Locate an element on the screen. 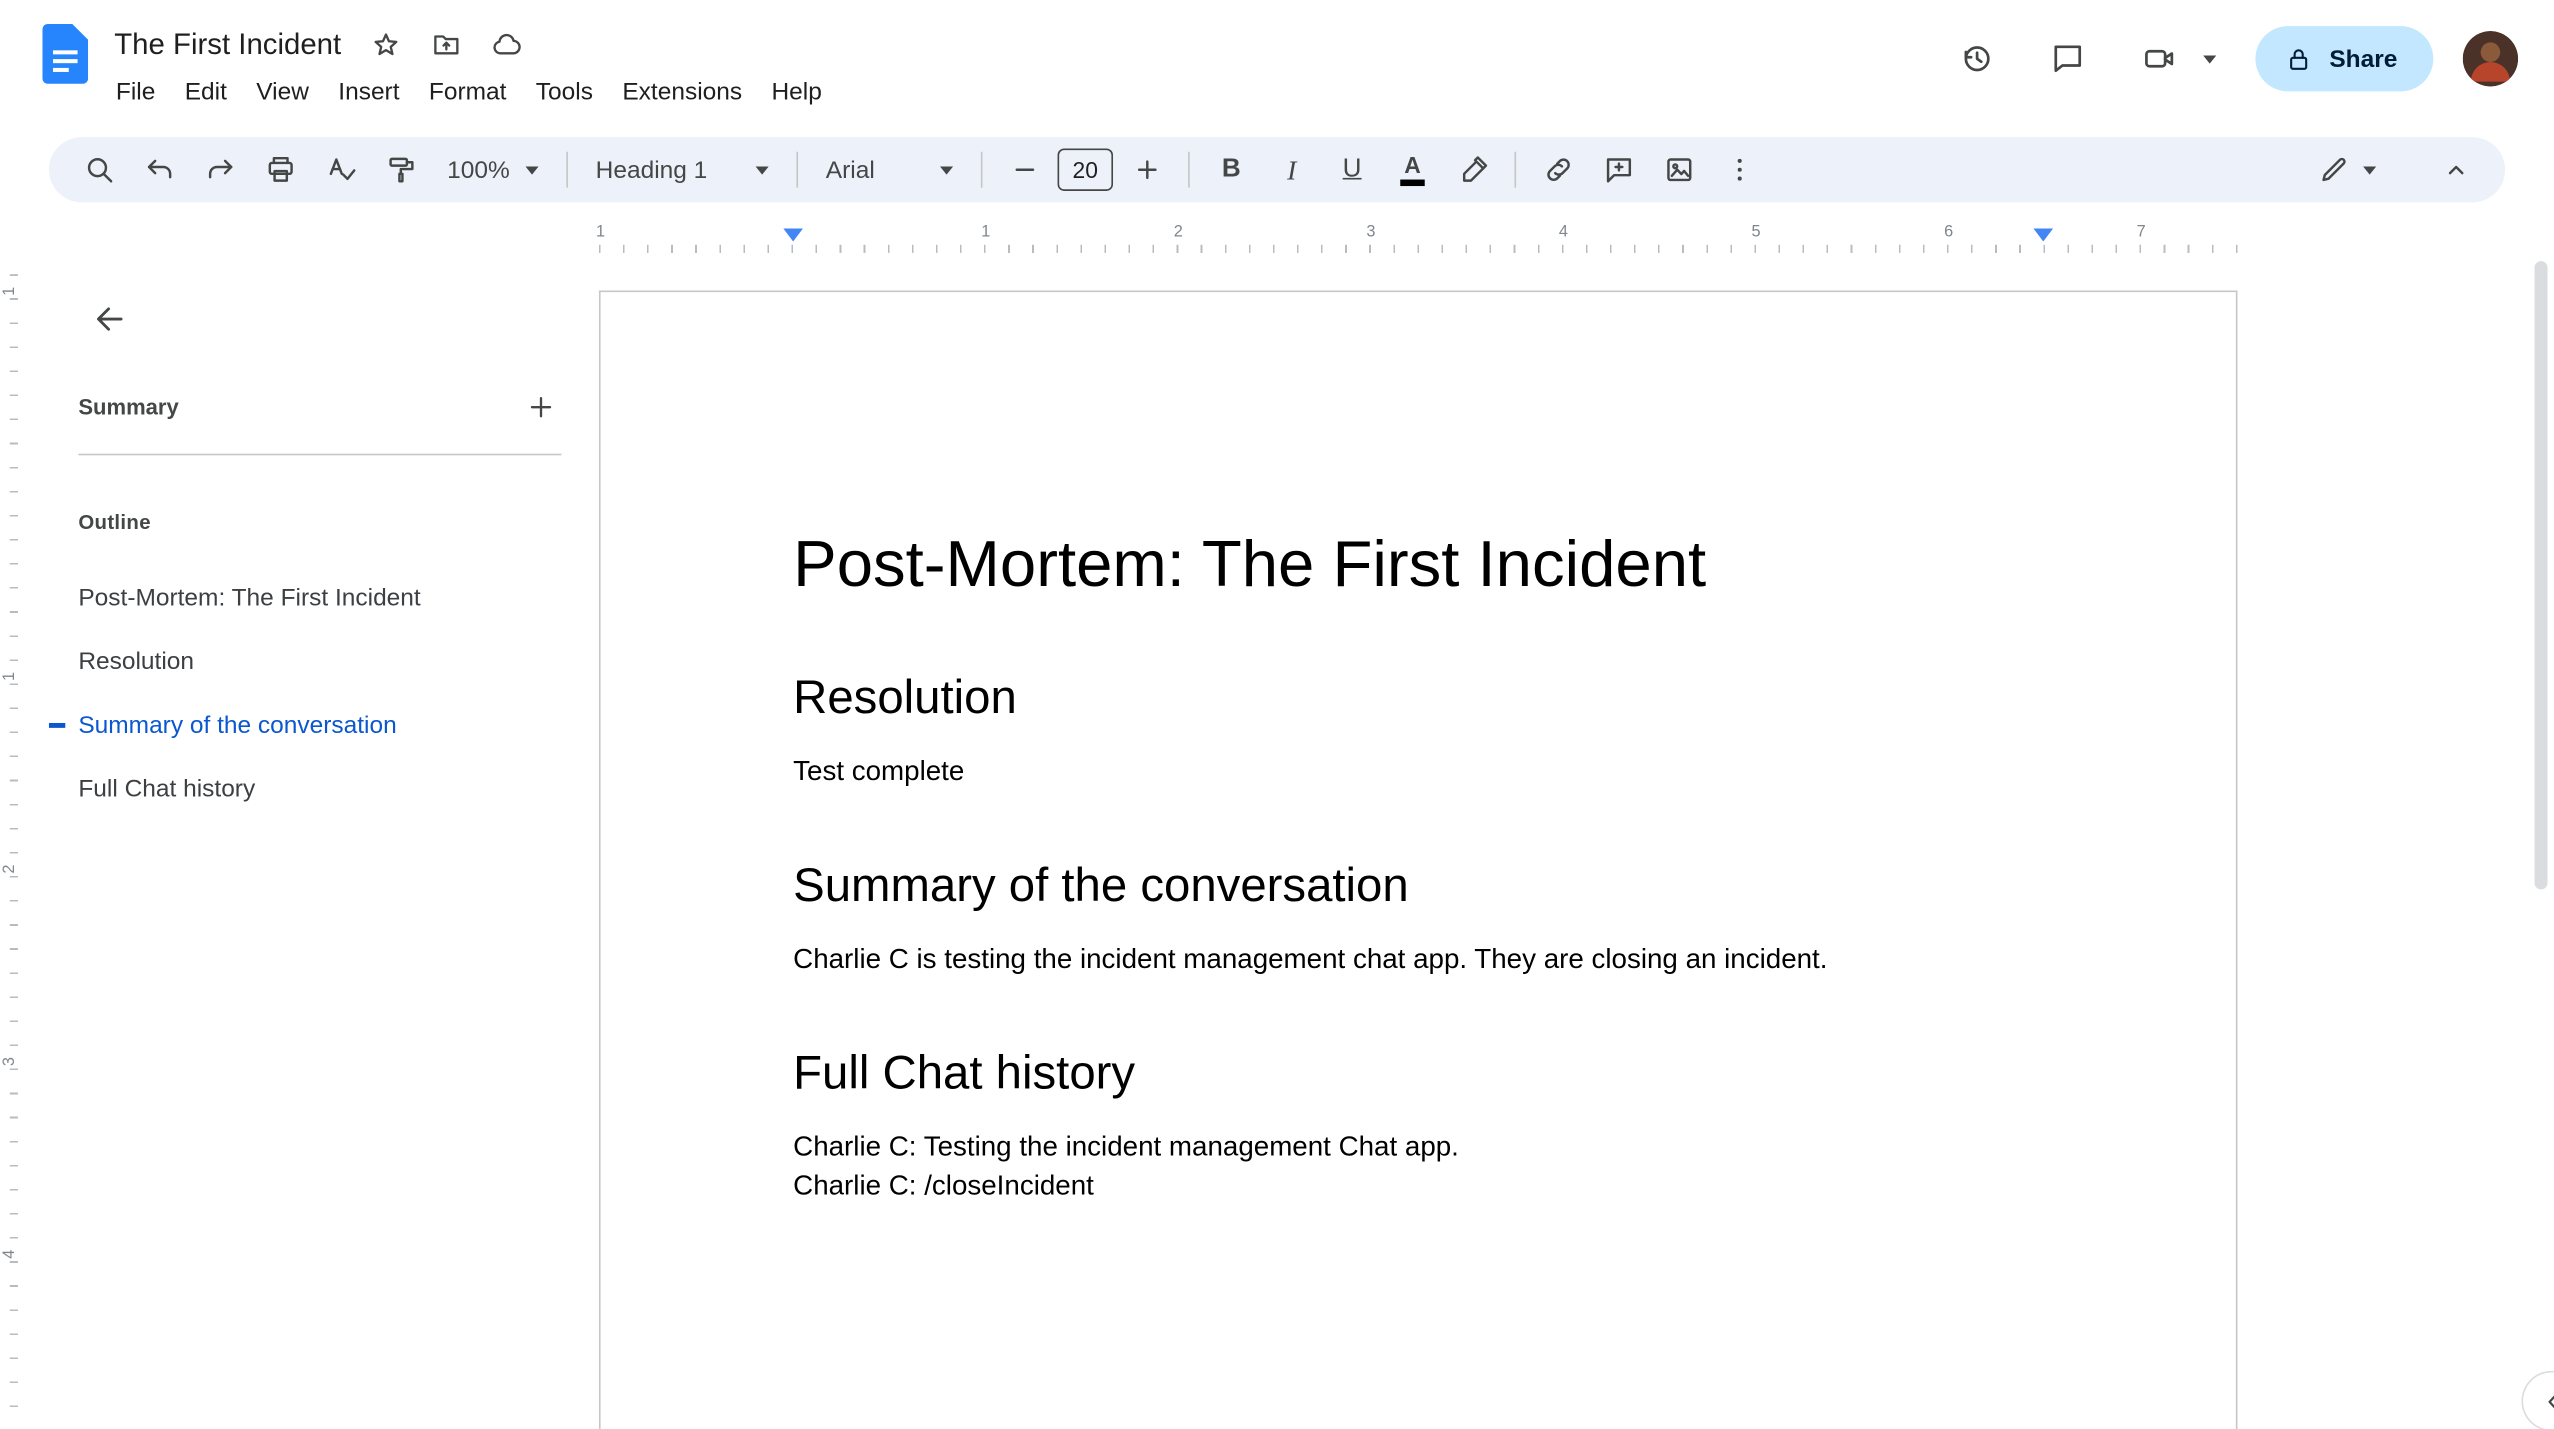  bold-button: B is located at coordinates (1231, 170).